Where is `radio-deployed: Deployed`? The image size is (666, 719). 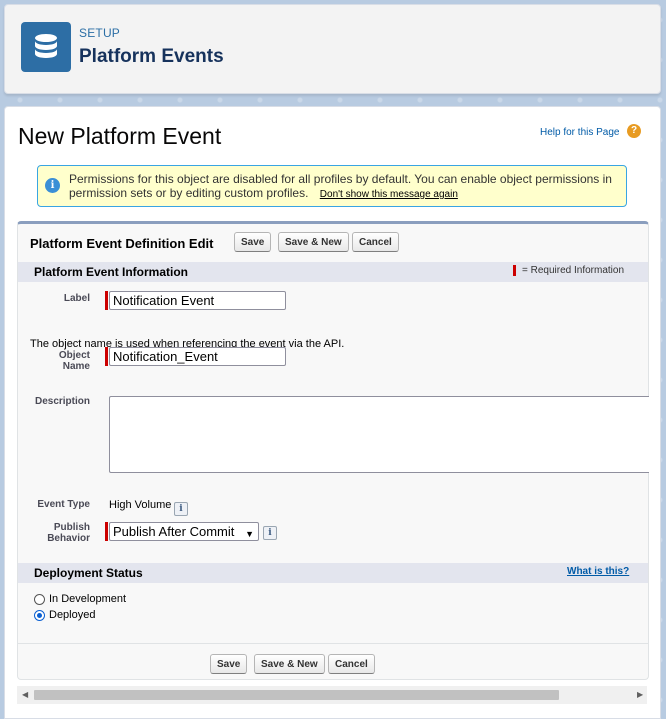 radio-deployed: Deployed is located at coordinates (64, 615).